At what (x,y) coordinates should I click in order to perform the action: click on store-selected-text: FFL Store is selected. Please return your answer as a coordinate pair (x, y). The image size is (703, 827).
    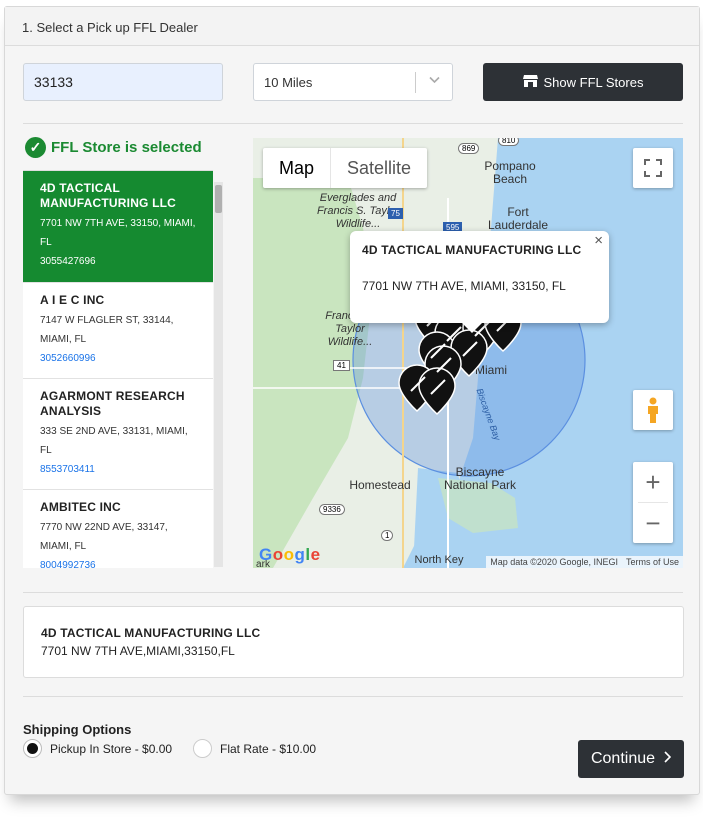
    Looking at the image, I should click on (126, 147).